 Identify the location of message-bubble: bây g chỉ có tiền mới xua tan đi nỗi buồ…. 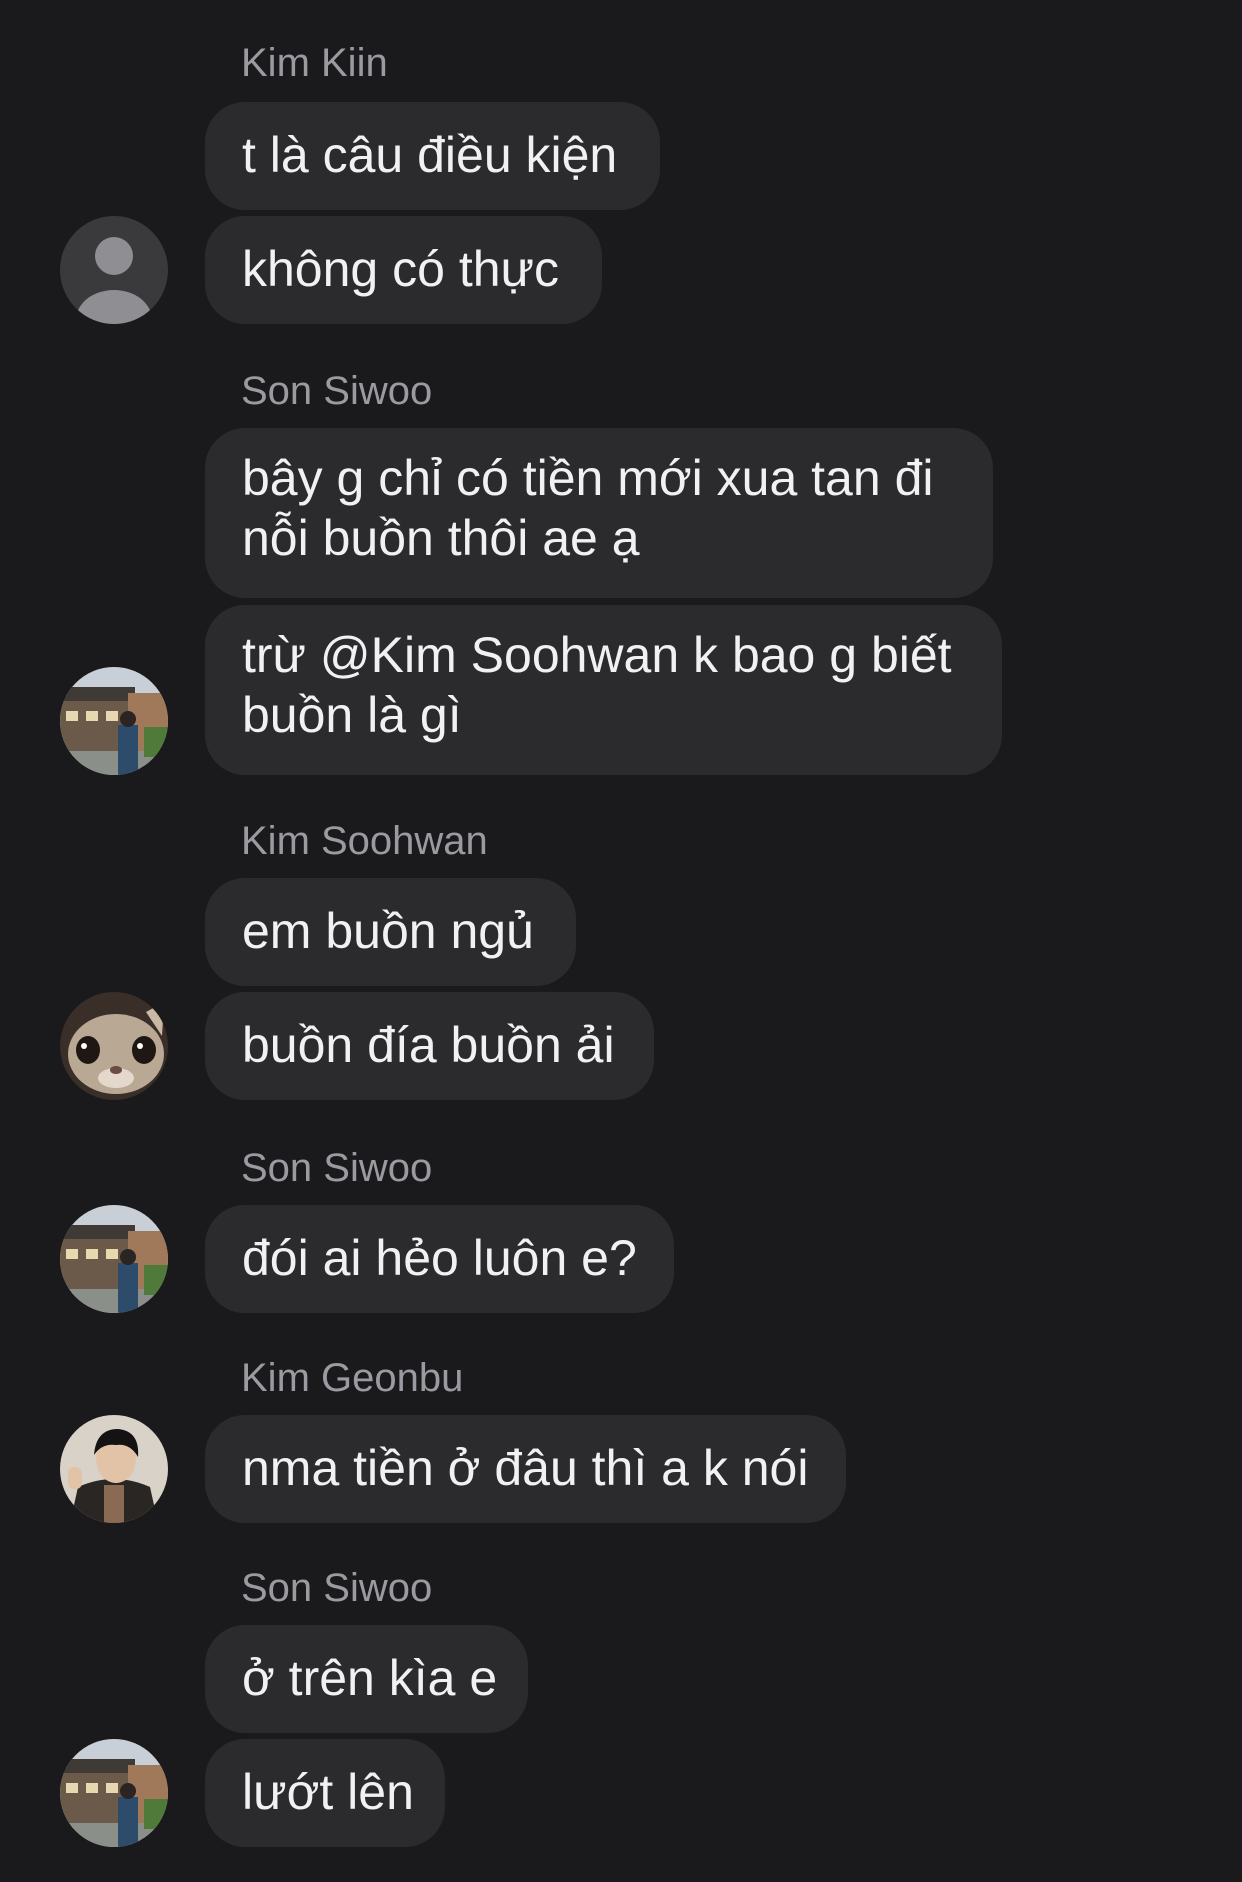
(599, 513).